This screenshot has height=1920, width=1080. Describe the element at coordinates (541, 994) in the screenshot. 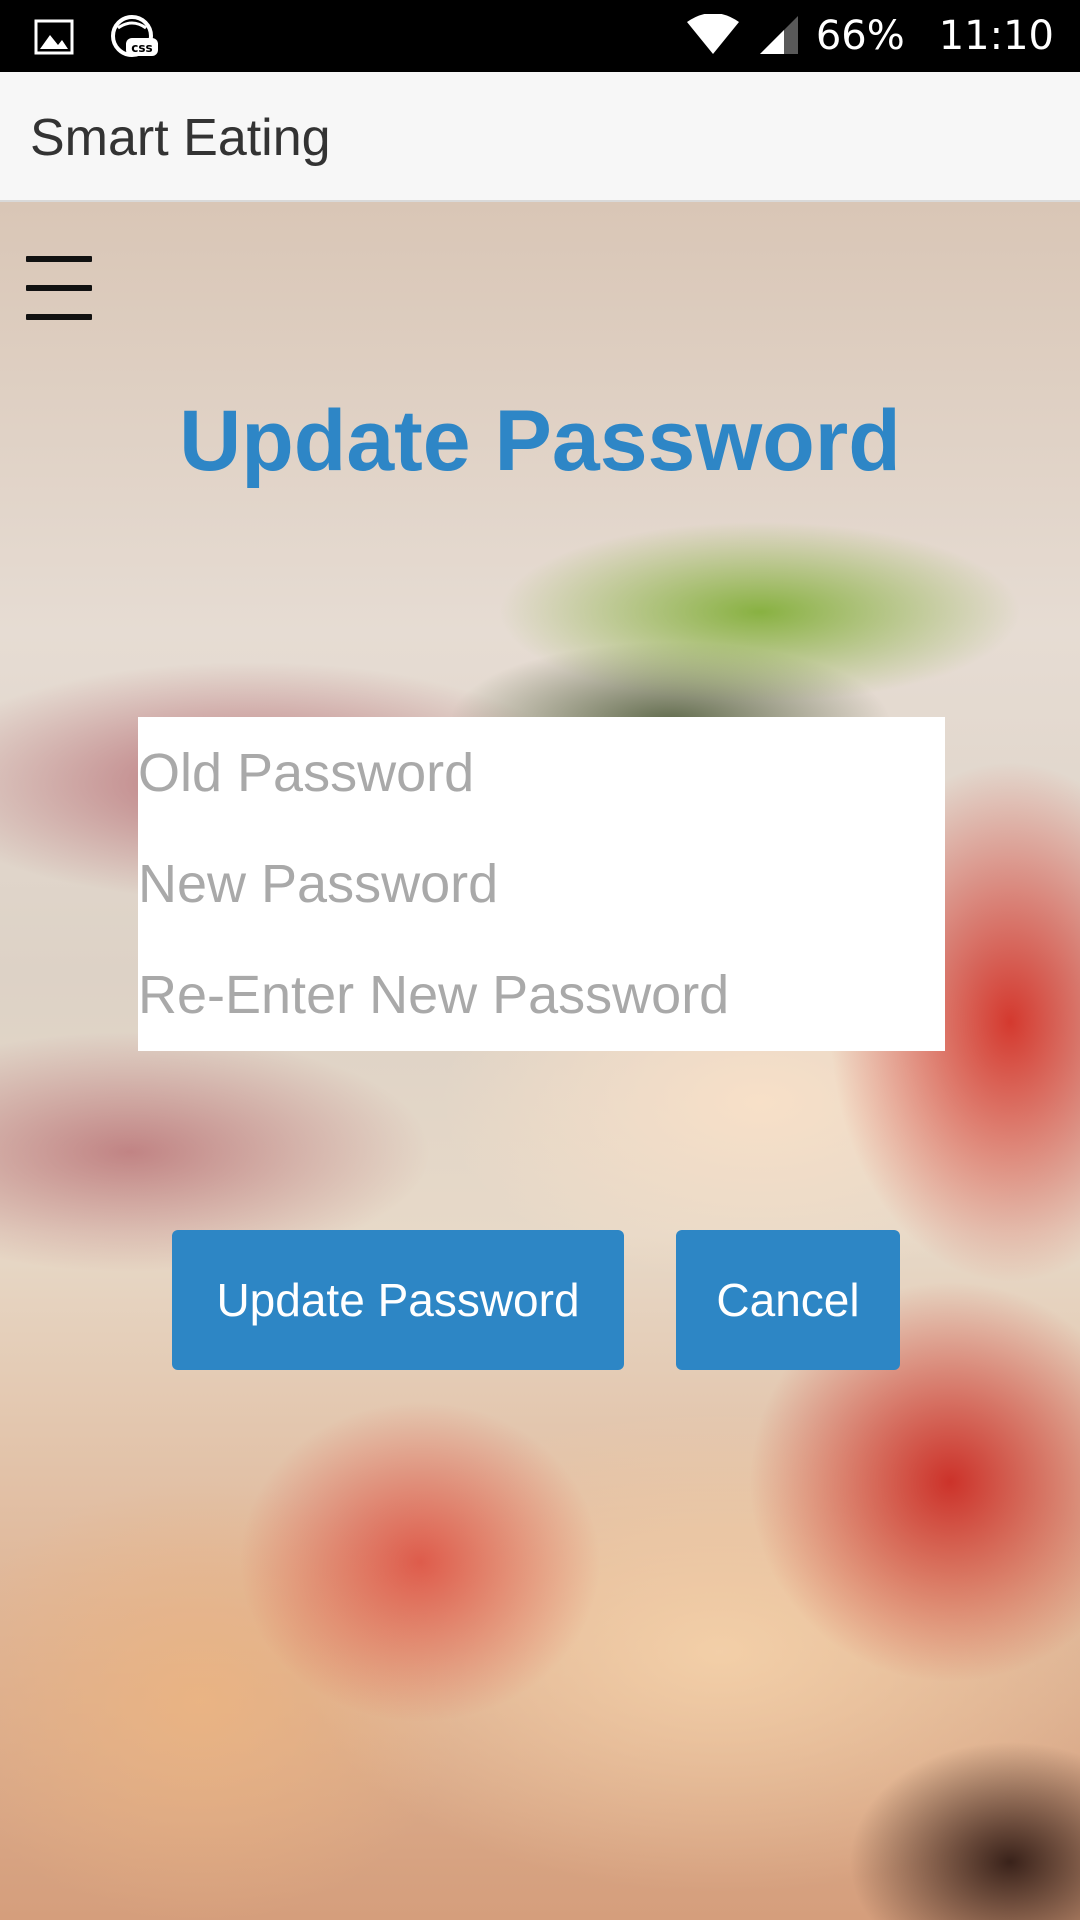

I see `confirm-password-input` at that location.